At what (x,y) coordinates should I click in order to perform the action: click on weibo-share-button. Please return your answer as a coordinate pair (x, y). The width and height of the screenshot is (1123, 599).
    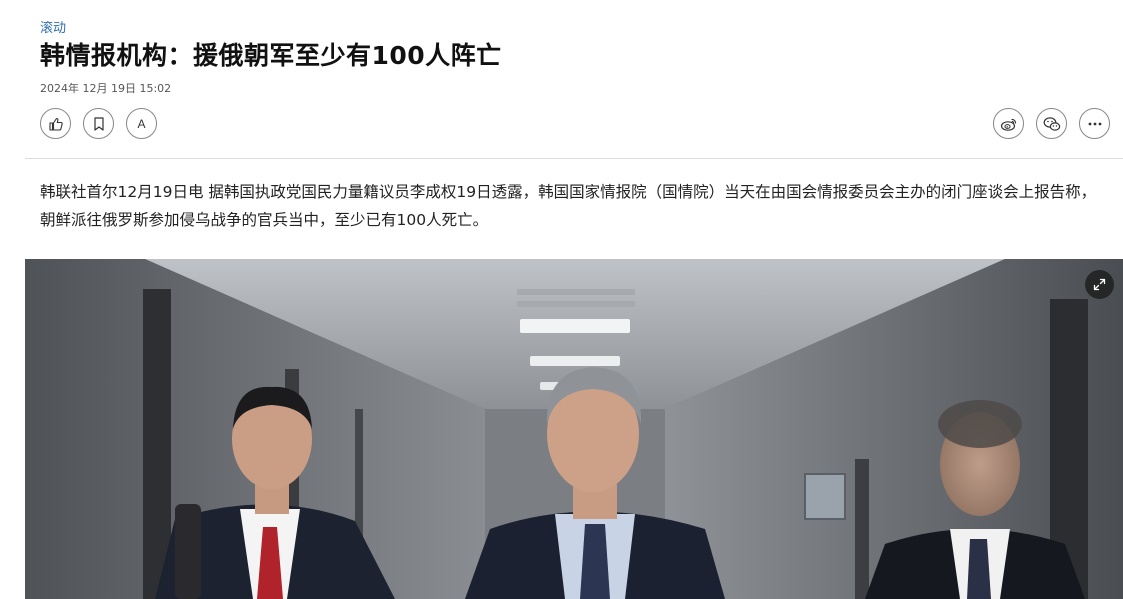
    Looking at the image, I should click on (1008, 123).